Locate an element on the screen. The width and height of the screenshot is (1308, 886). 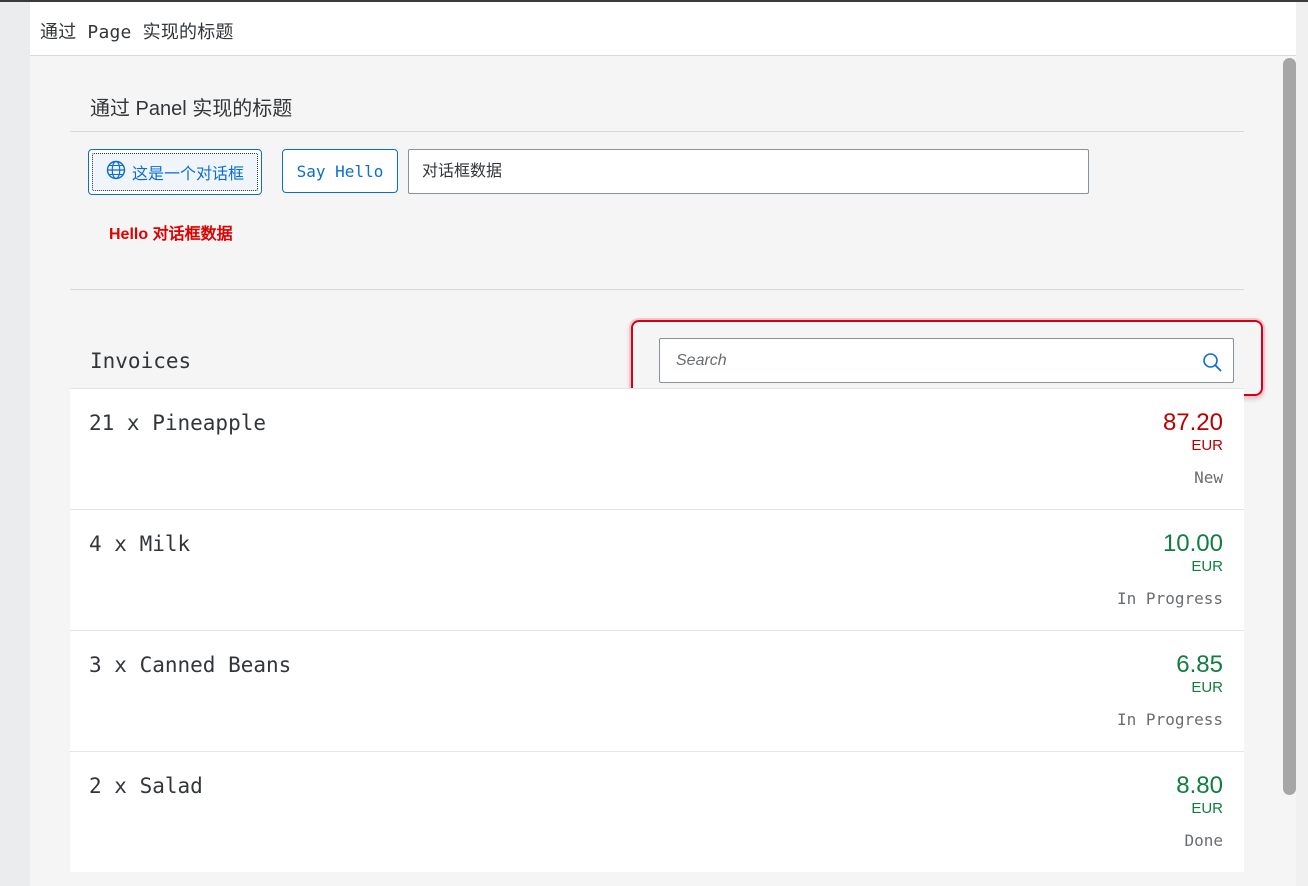
section-divider is located at coordinates (657, 289).